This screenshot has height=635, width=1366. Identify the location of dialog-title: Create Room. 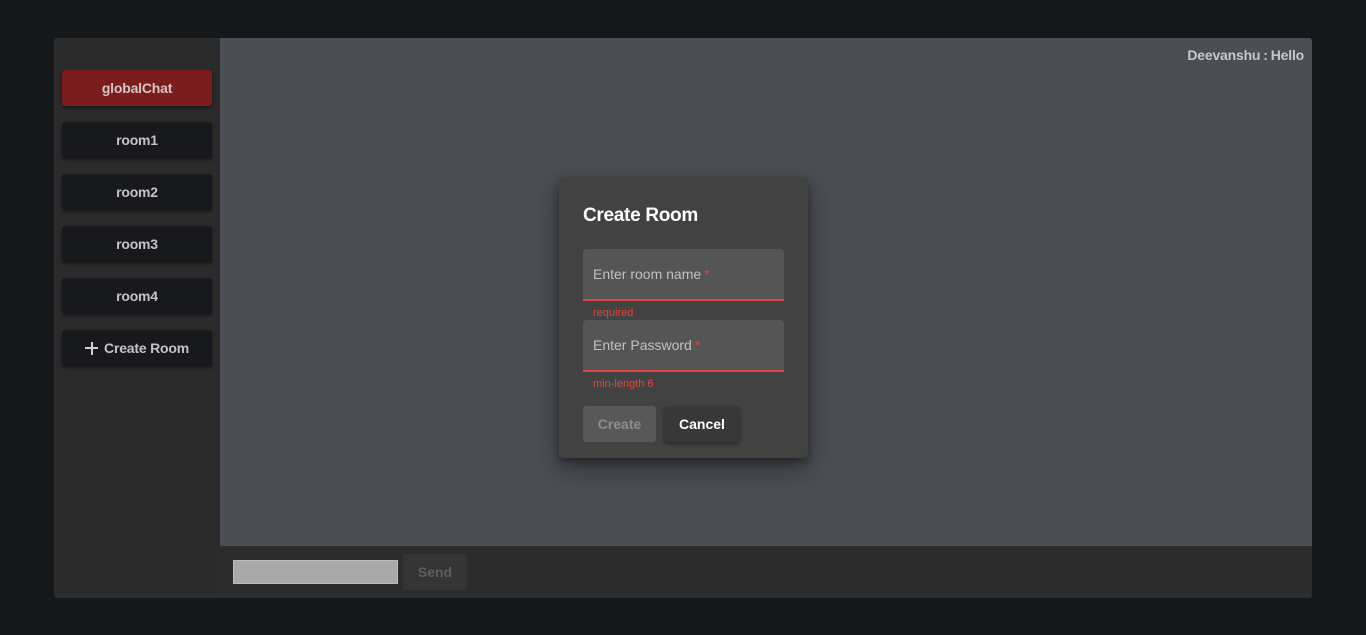
(640, 215).